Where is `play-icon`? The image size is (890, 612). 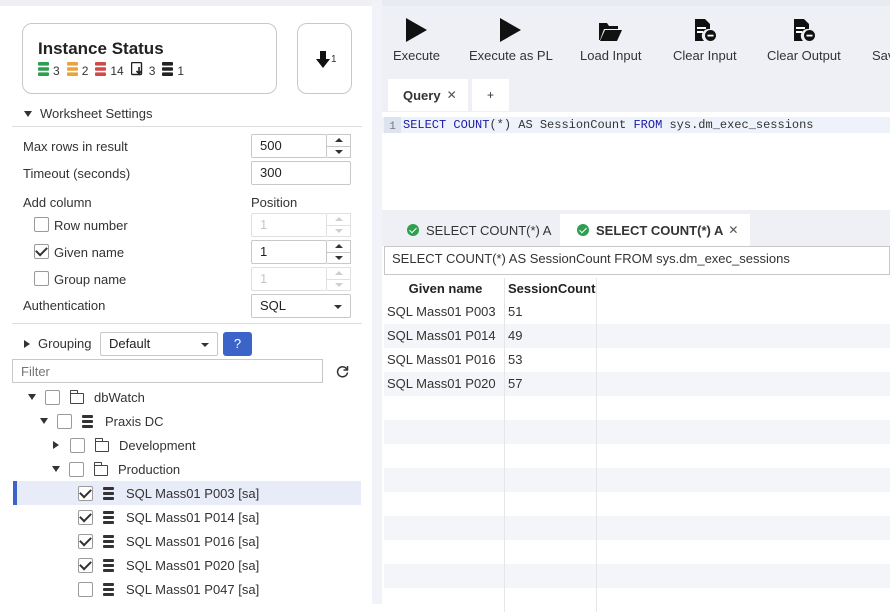 play-icon is located at coordinates (511, 30).